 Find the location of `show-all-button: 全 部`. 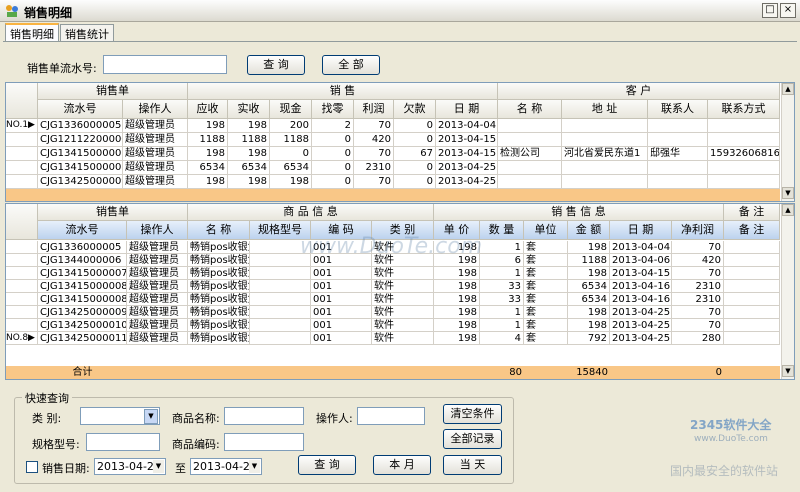

show-all-button: 全 部 is located at coordinates (351, 65).